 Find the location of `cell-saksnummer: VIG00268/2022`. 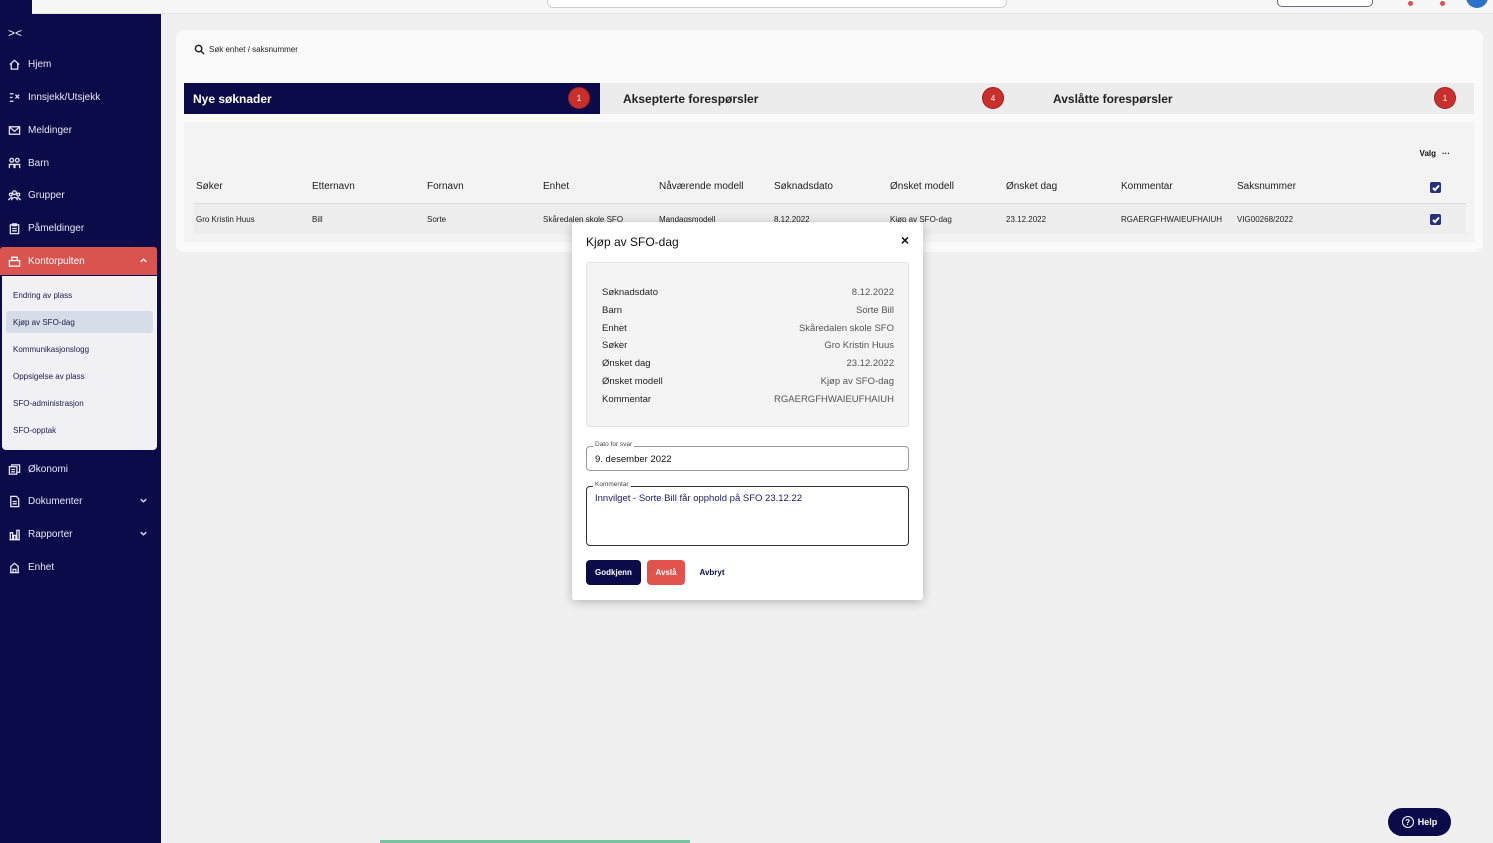

cell-saksnummer: VIG00268/2022 is located at coordinates (1265, 219).